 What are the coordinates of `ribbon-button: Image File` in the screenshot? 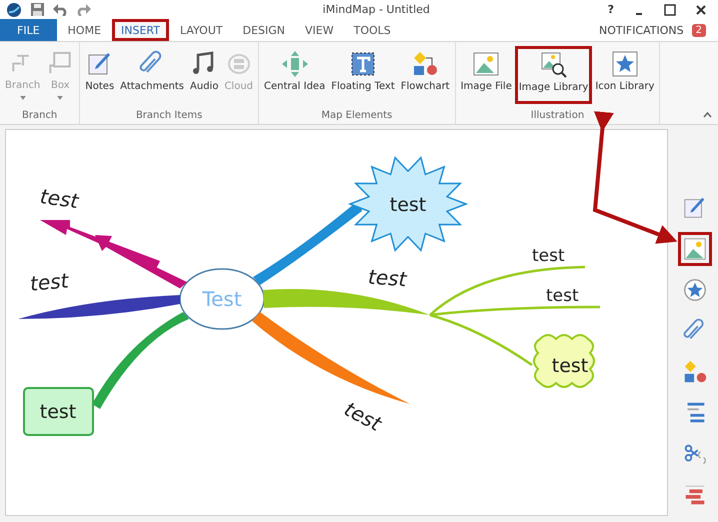 It's located at (486, 75).